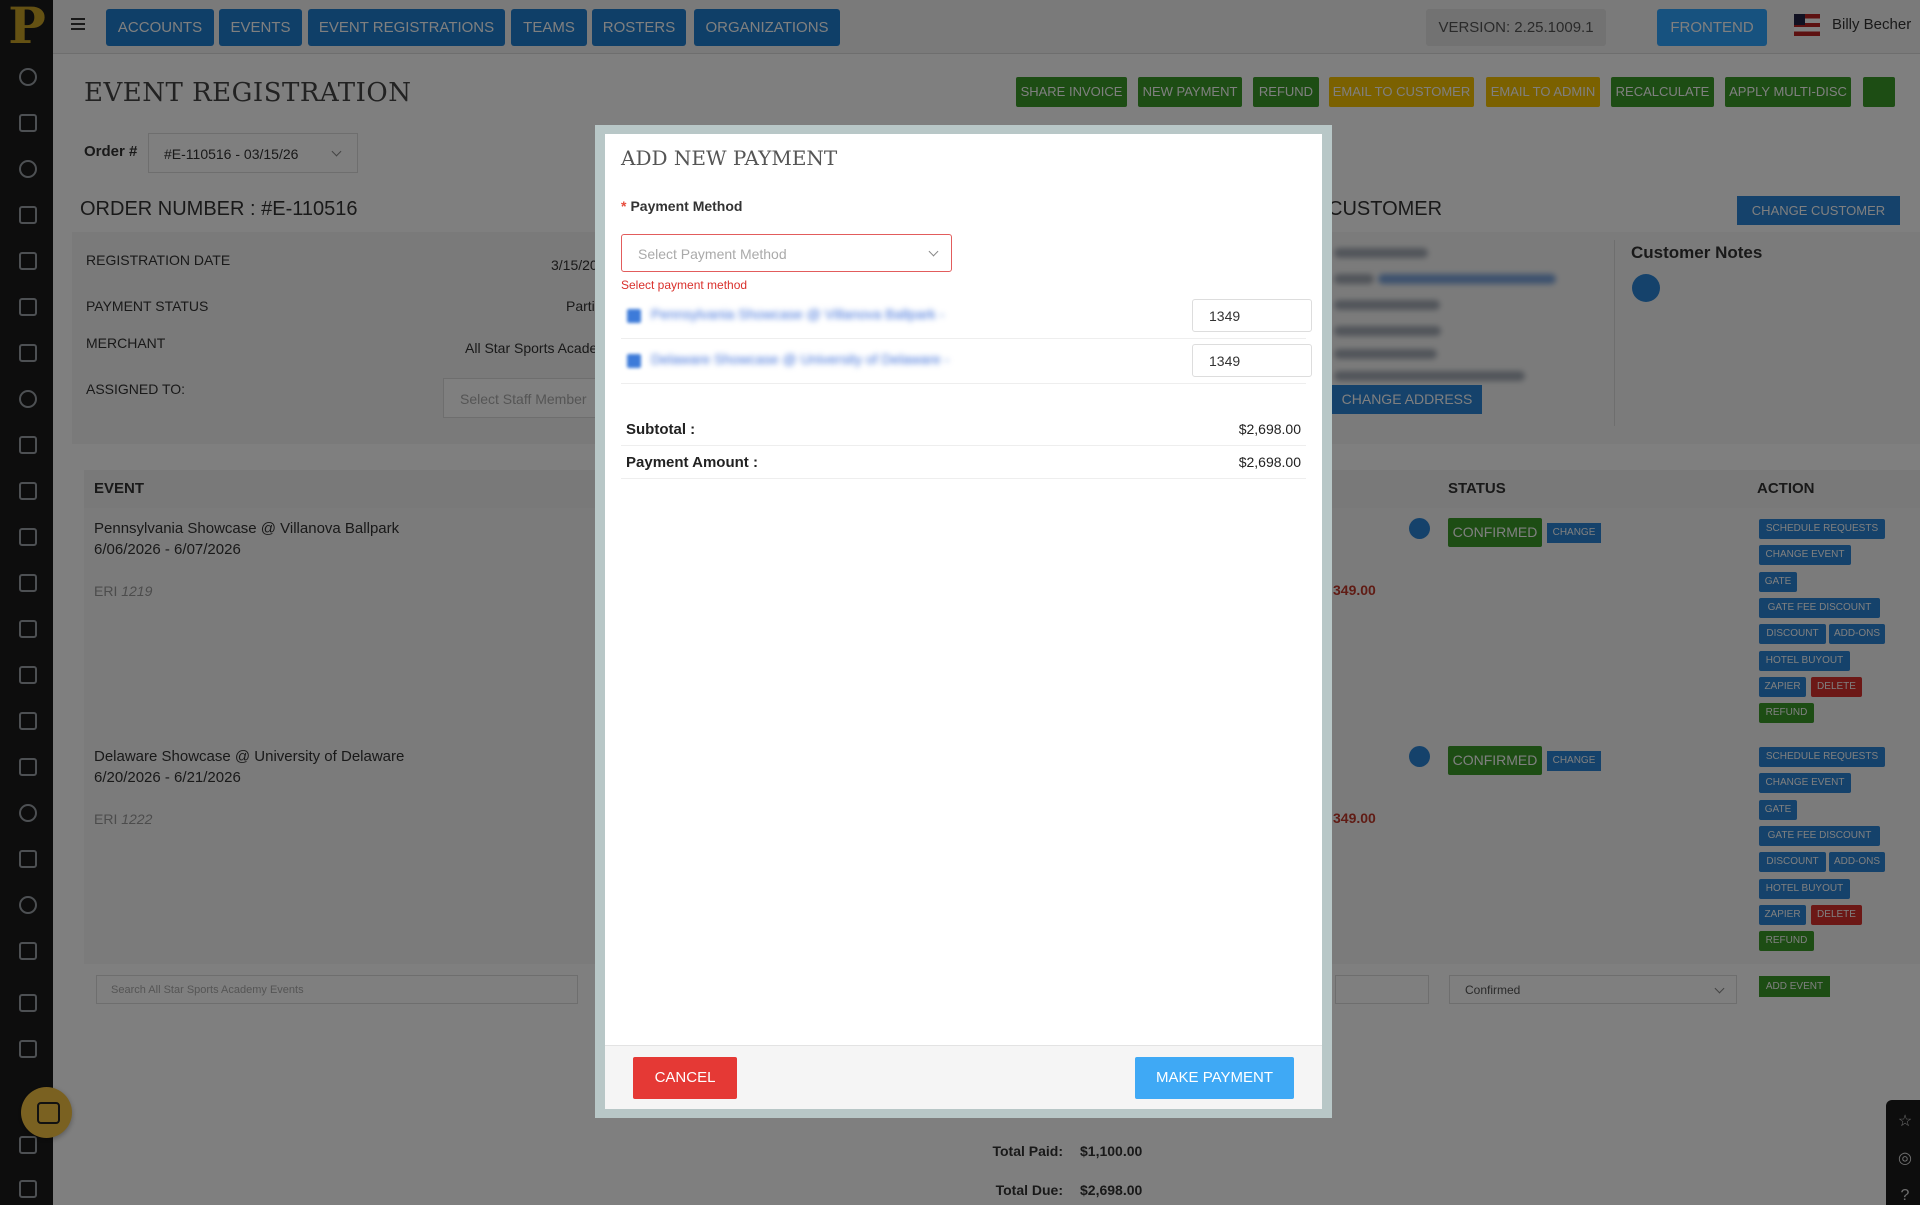 This screenshot has width=1920, height=1205. What do you see at coordinates (963, 1077) in the screenshot?
I see `modal-footer: CANCEL MAKE PAYMENT` at bounding box center [963, 1077].